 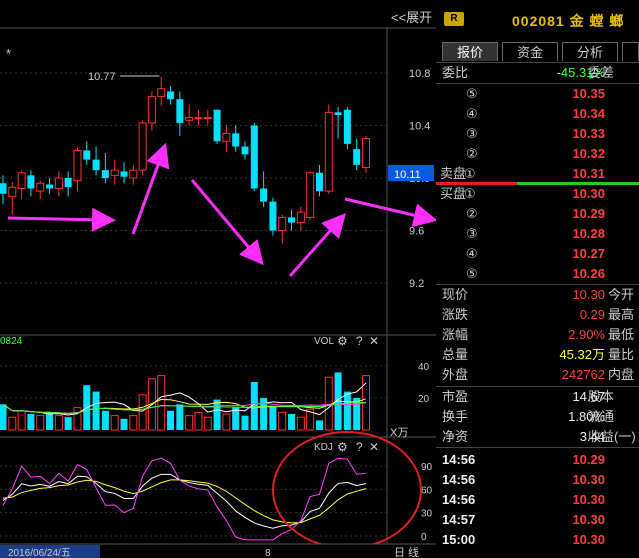 What do you see at coordinates (588, 294) in the screenshot?
I see `quote-value: 10.30` at bounding box center [588, 294].